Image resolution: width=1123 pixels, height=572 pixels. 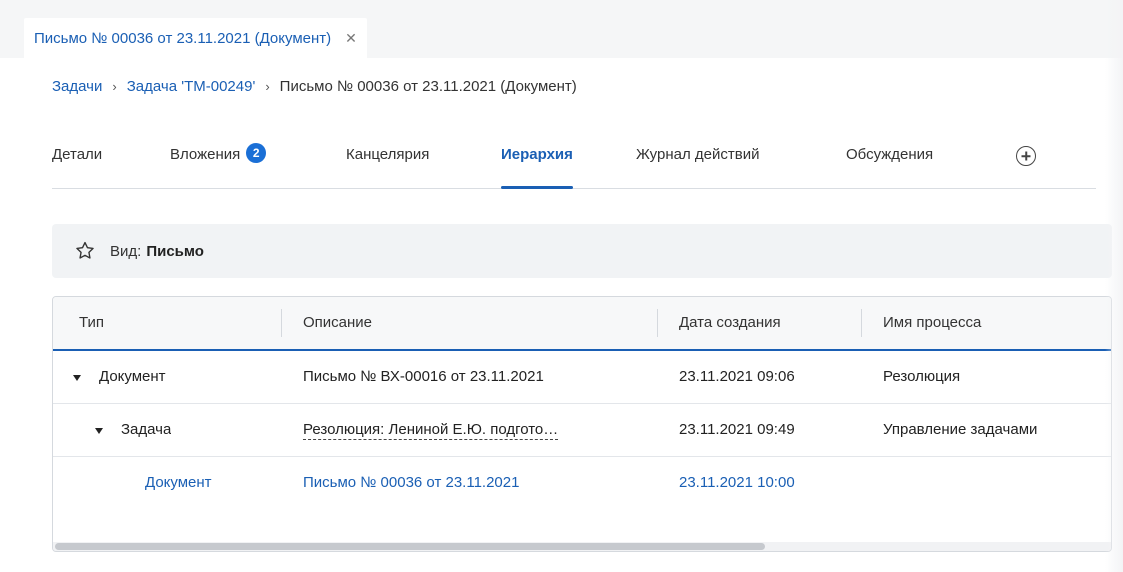 I want to click on close-icon: ✕, so click(x=351, y=38).